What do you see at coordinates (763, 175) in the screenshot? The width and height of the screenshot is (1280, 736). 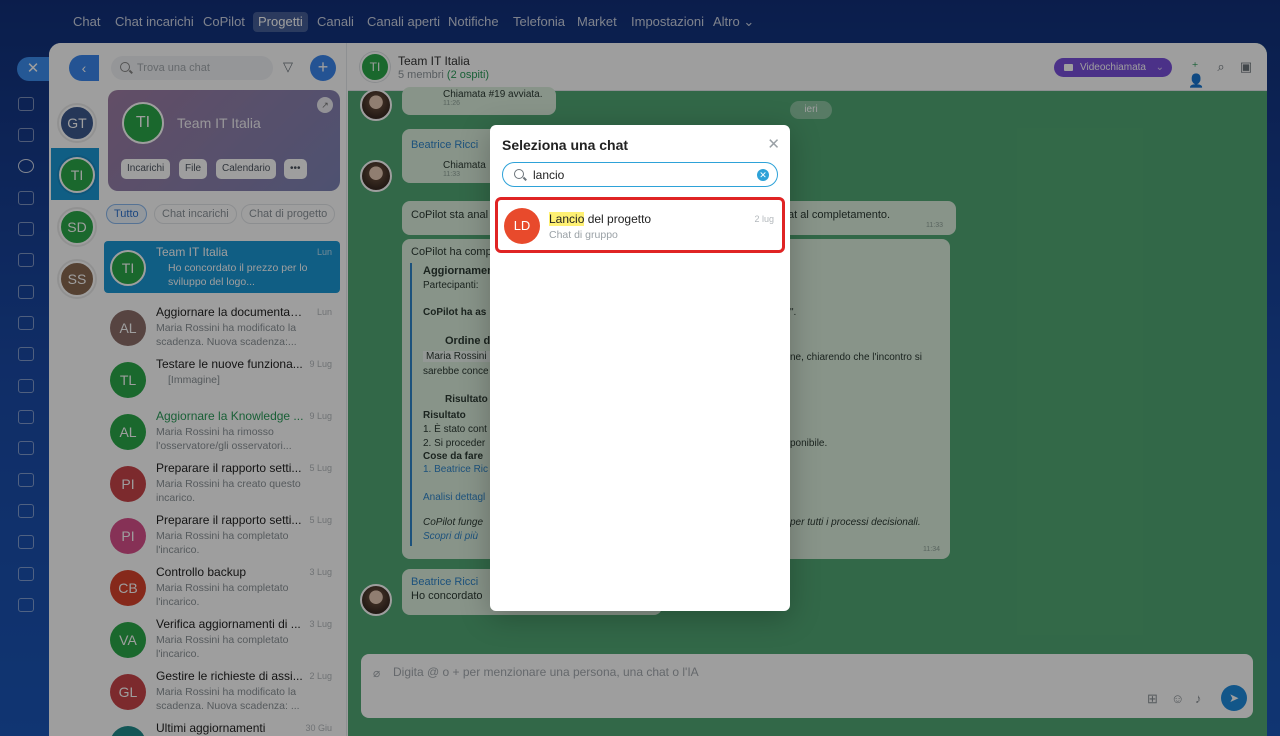 I see `clear-icon: ✕` at bounding box center [763, 175].